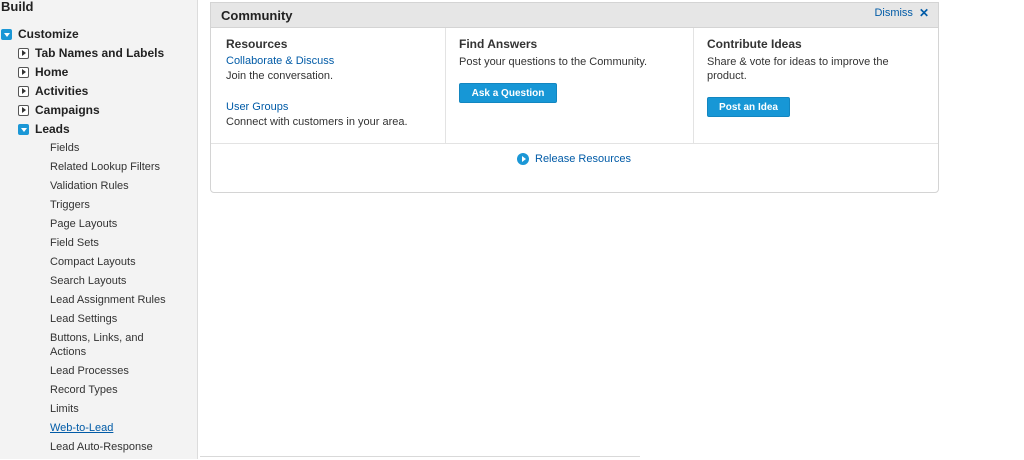 The width and height of the screenshot is (1024, 460). What do you see at coordinates (574, 15) in the screenshot?
I see `community-header: Community Dismiss ✕` at bounding box center [574, 15].